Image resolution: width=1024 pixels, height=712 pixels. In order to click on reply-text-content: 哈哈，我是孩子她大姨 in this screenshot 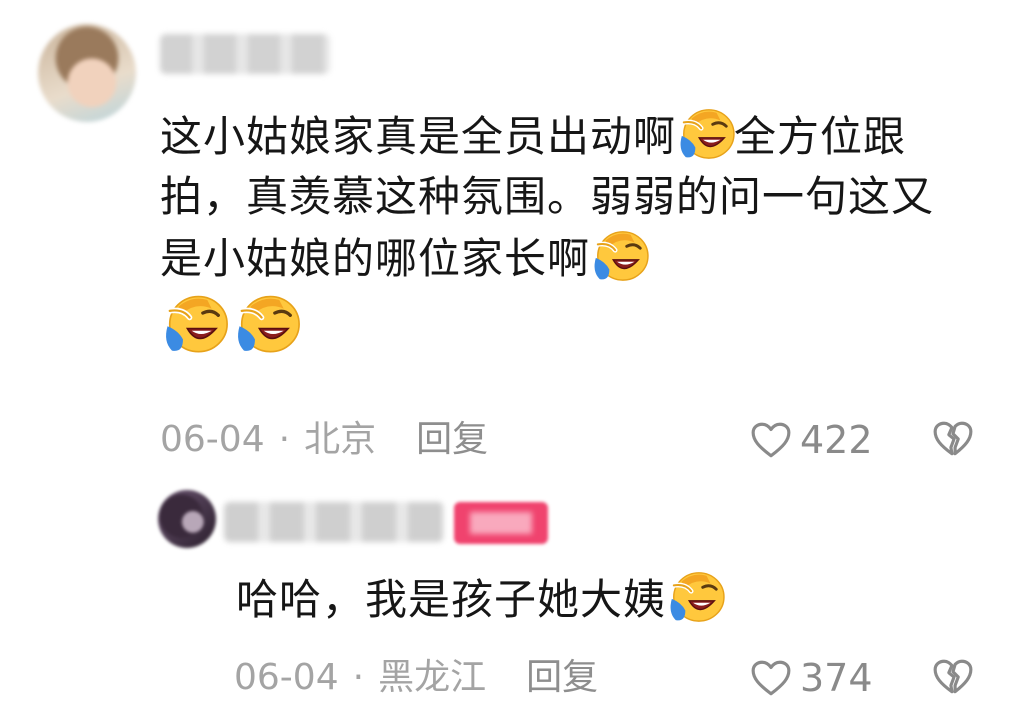, I will do `click(451, 599)`.